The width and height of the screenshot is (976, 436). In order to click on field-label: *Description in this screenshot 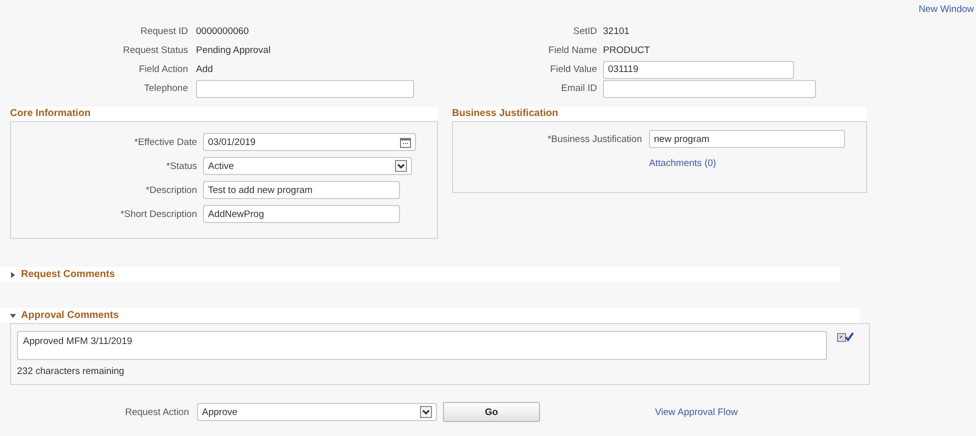, I will do `click(170, 190)`.